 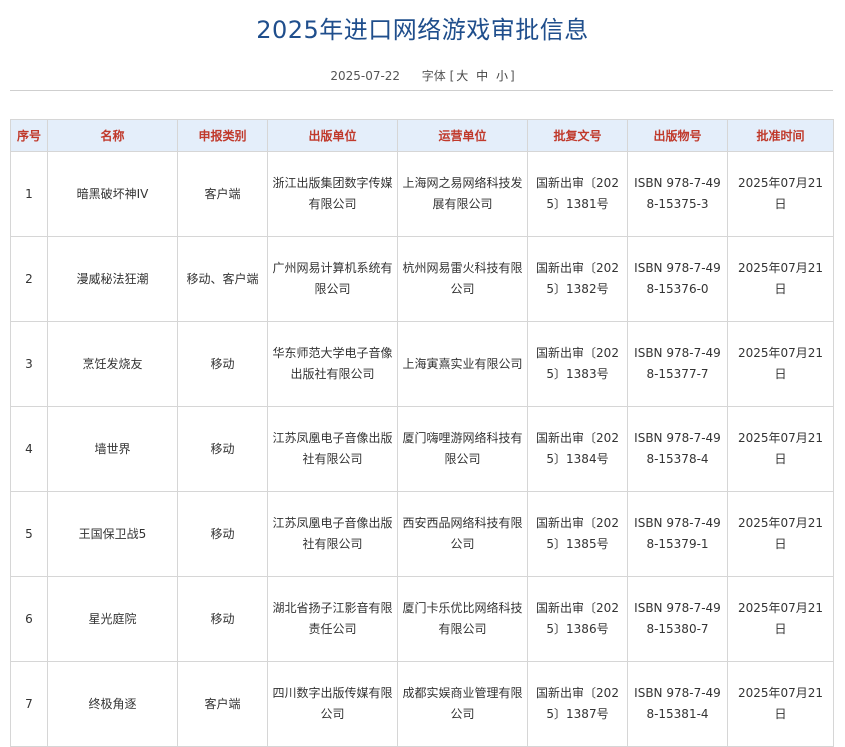 What do you see at coordinates (433, 76) in the screenshot?
I see `font-size-label: 字体` at bounding box center [433, 76].